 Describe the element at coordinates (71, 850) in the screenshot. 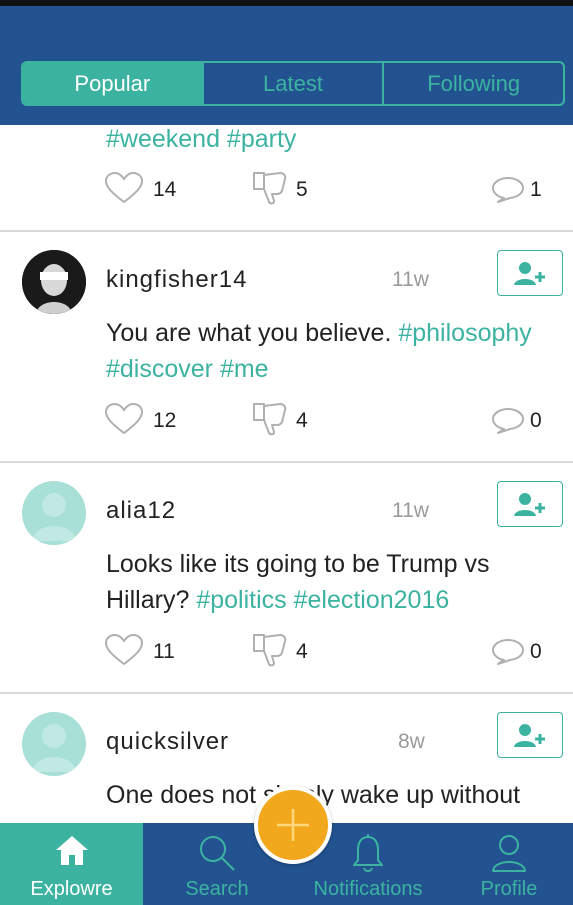

I see `home-icon` at that location.